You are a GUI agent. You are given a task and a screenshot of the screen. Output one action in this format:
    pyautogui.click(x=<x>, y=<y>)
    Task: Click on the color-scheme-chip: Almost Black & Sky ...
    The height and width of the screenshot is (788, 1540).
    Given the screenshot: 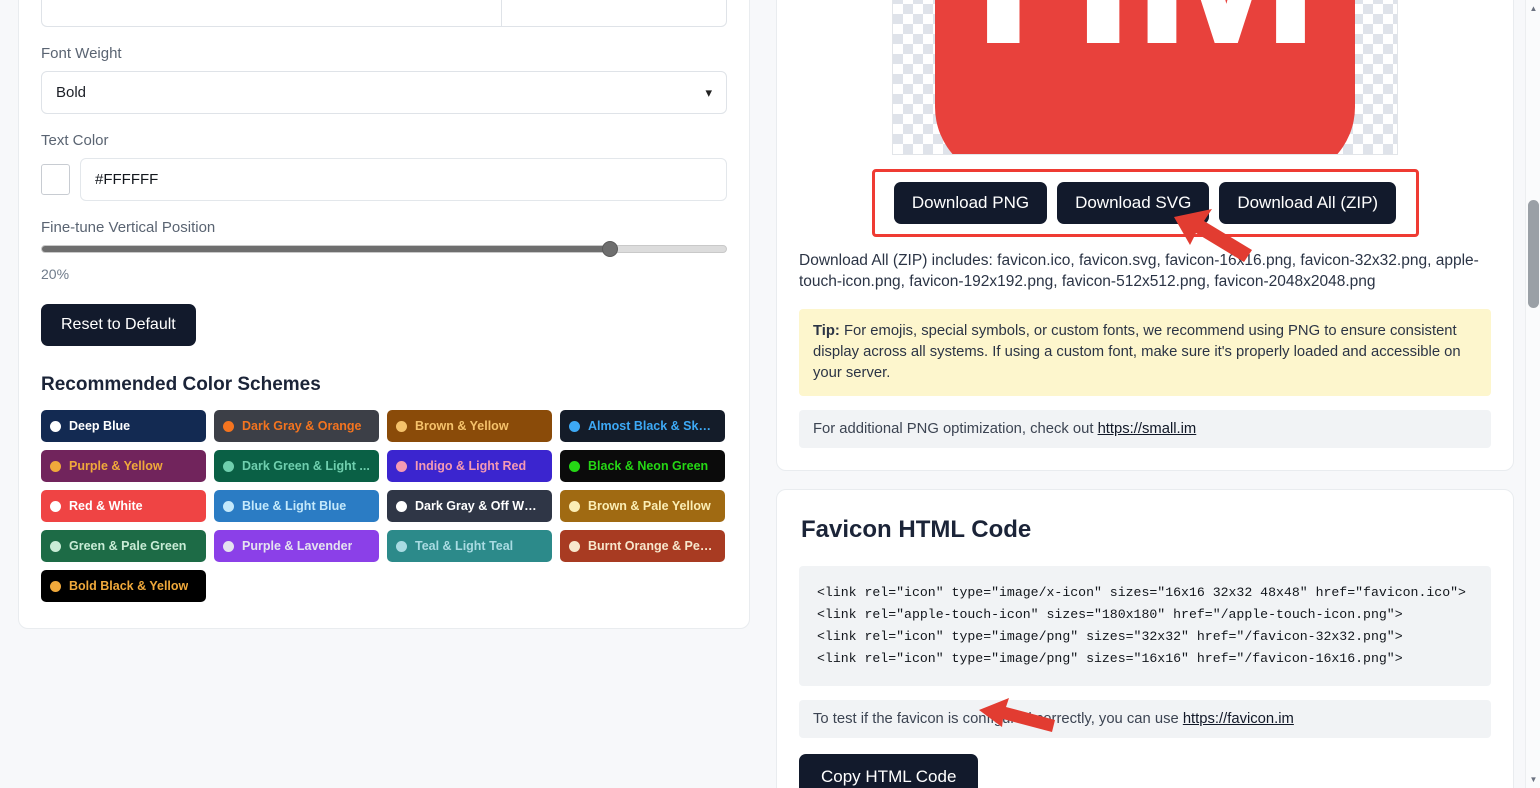 What is the action you would take?
    pyautogui.click(x=642, y=426)
    